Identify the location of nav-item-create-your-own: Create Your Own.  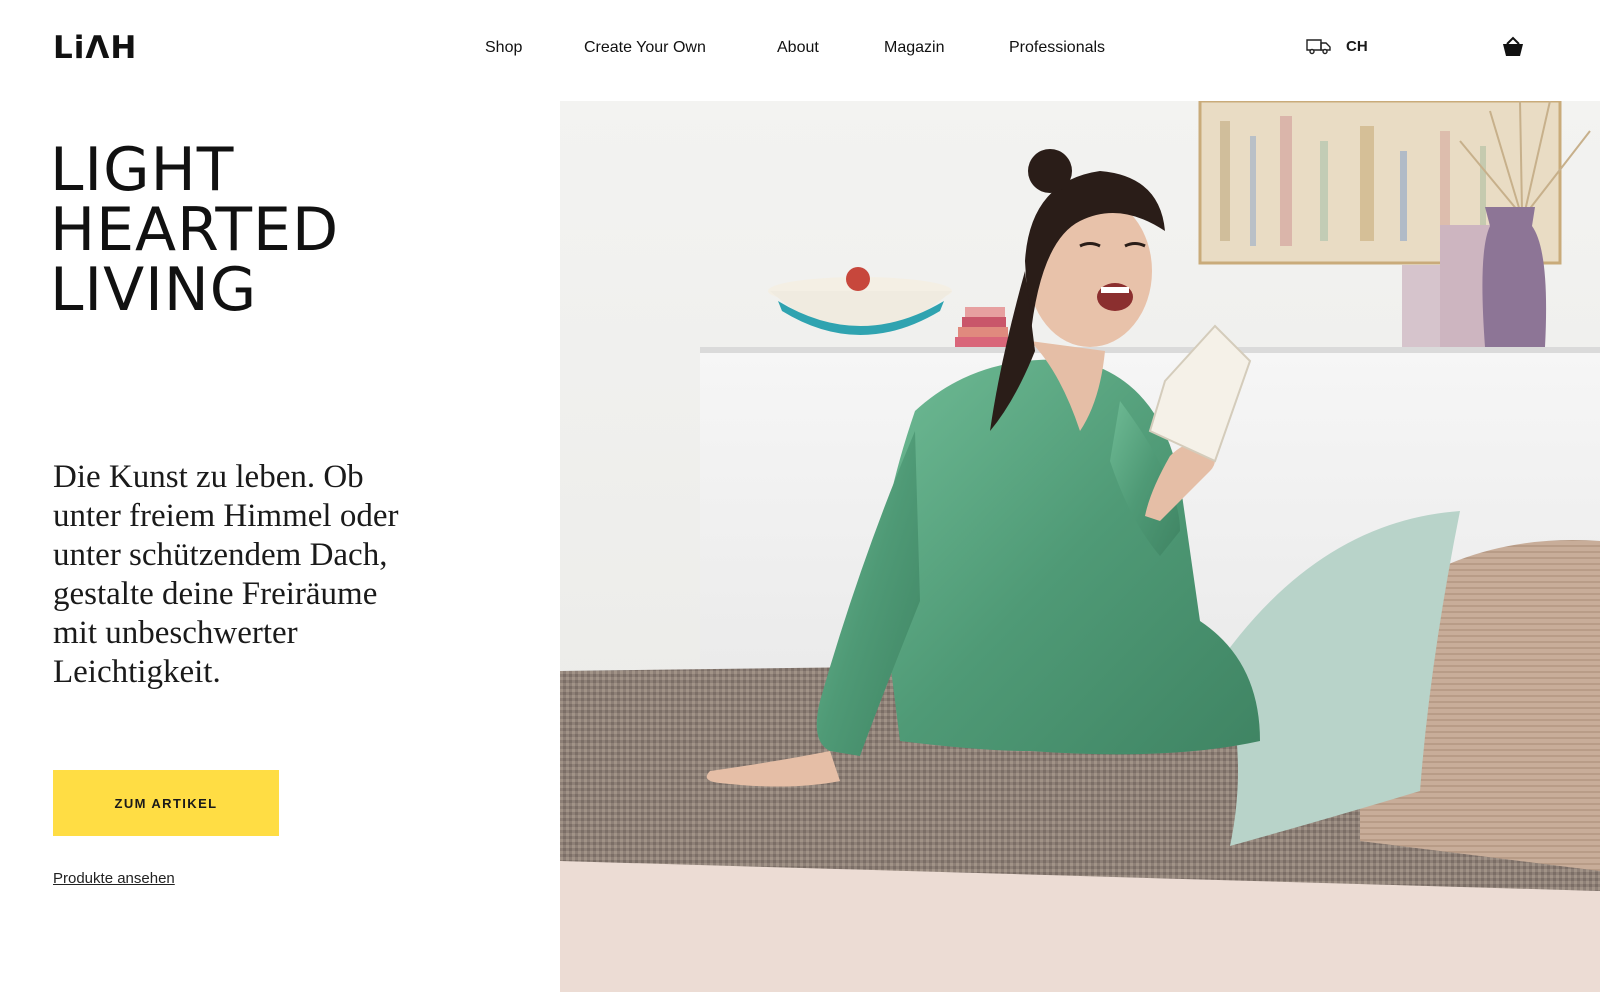
(645, 48).